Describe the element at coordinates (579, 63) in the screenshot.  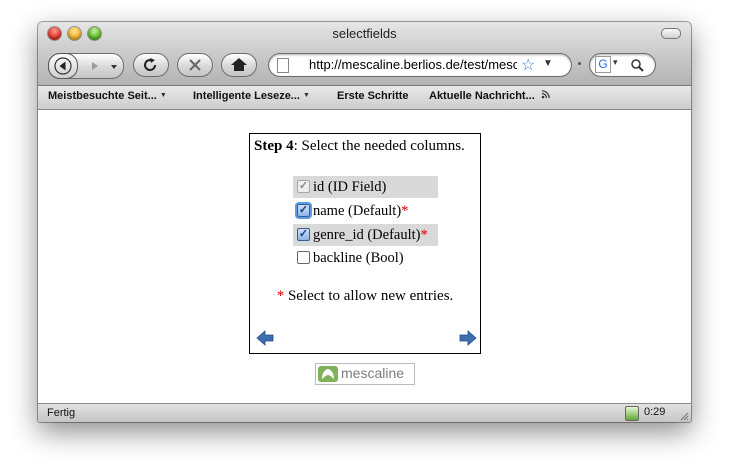
I see `toolbar-separator` at that location.